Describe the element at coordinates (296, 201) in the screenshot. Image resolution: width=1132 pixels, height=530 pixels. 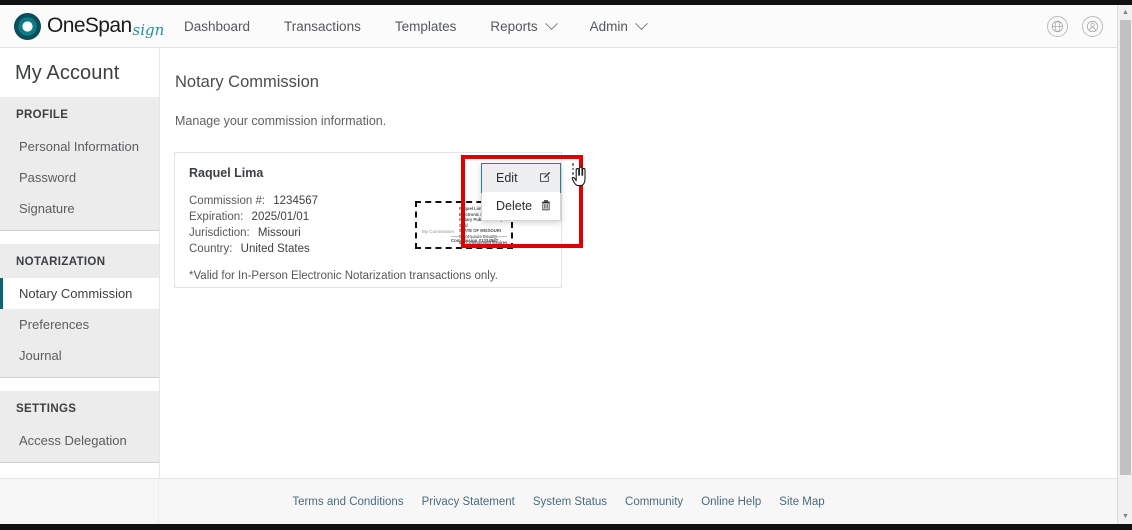
I see `detail-value: 1234567` at that location.